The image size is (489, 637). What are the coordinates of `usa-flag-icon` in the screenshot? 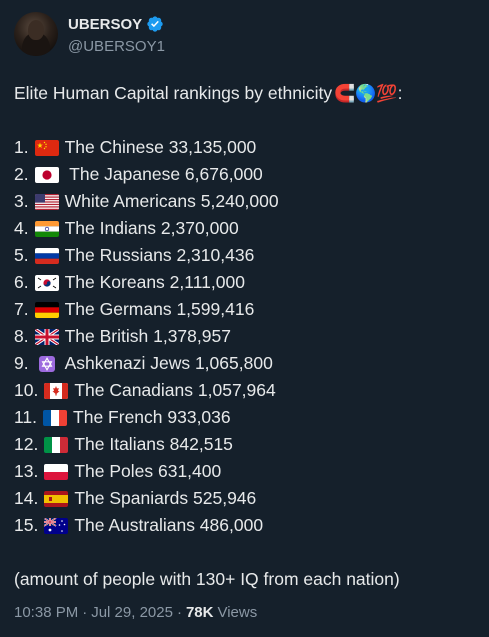 It's located at (46, 201).